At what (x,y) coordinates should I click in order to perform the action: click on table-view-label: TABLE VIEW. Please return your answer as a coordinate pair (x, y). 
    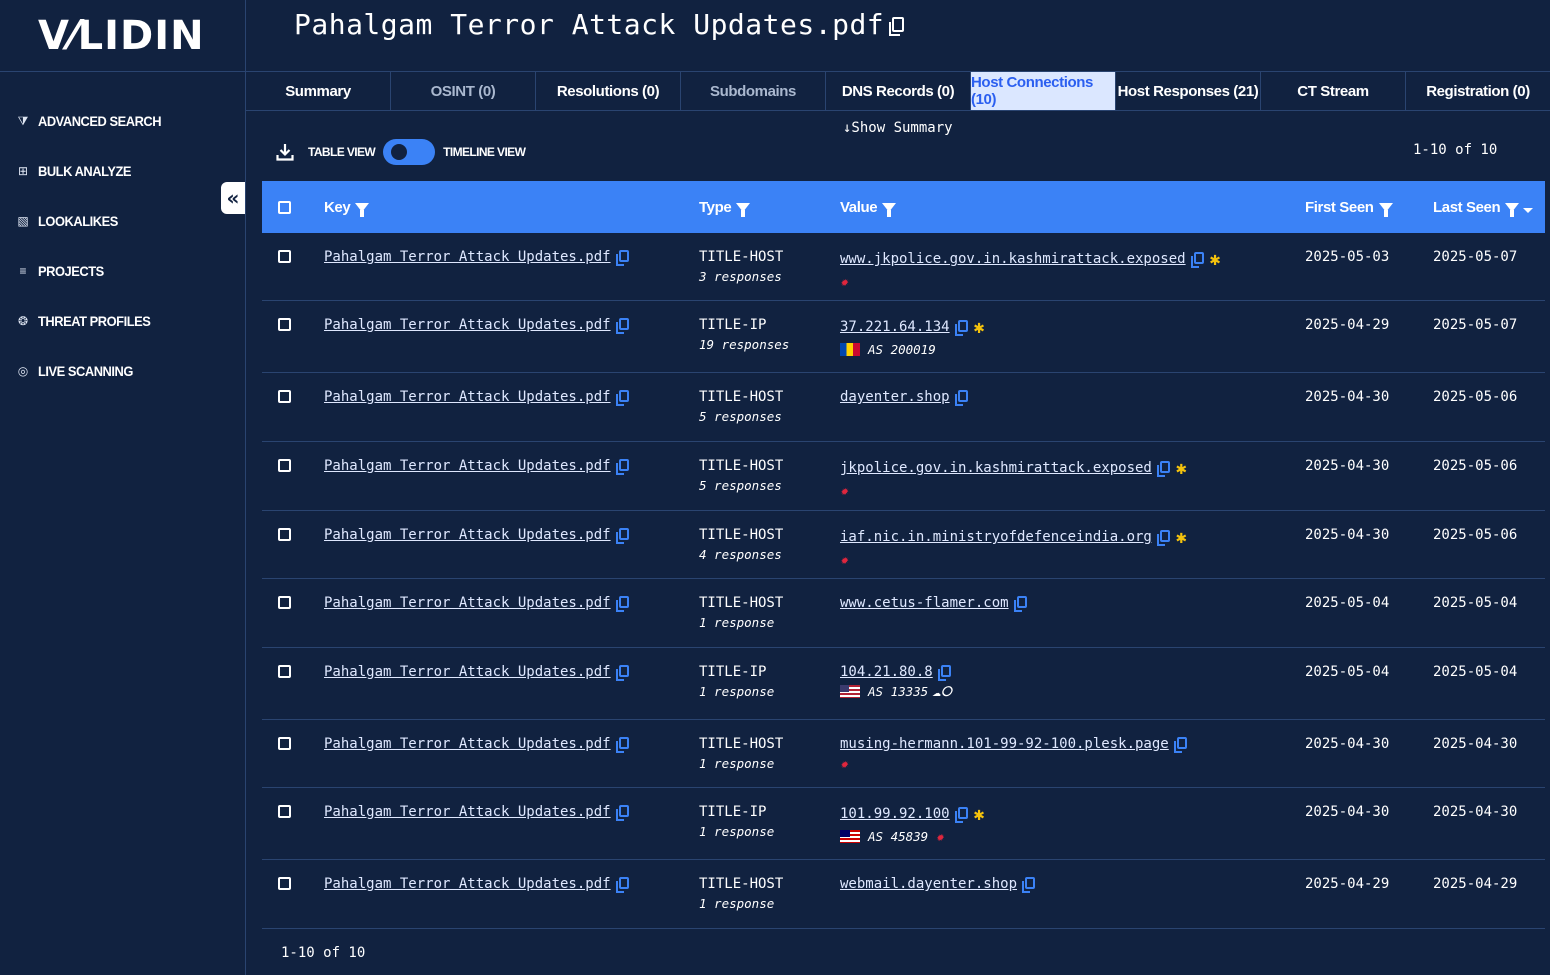
    Looking at the image, I should click on (342, 152).